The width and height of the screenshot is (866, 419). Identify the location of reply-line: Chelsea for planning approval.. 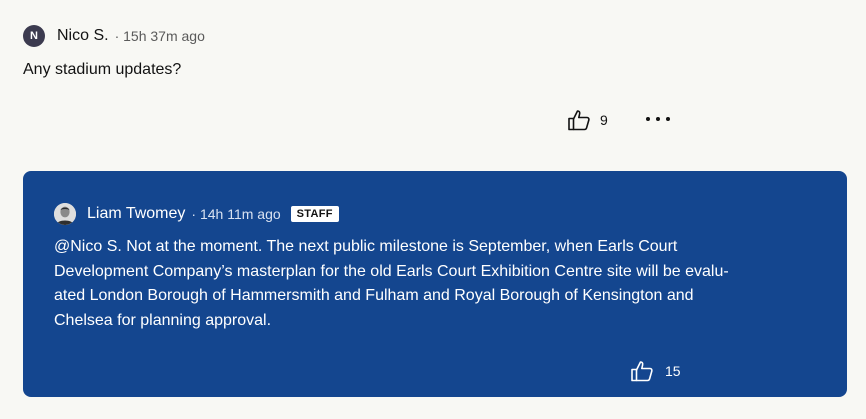
(163, 320).